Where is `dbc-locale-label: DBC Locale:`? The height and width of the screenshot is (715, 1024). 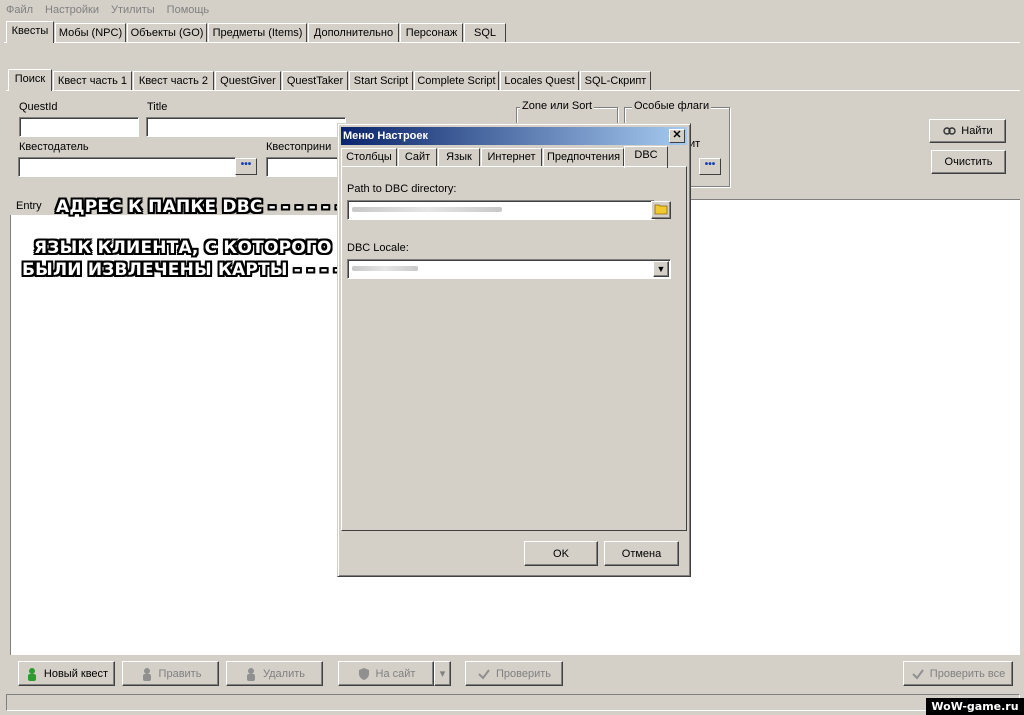
dbc-locale-label: DBC Locale: is located at coordinates (378, 248).